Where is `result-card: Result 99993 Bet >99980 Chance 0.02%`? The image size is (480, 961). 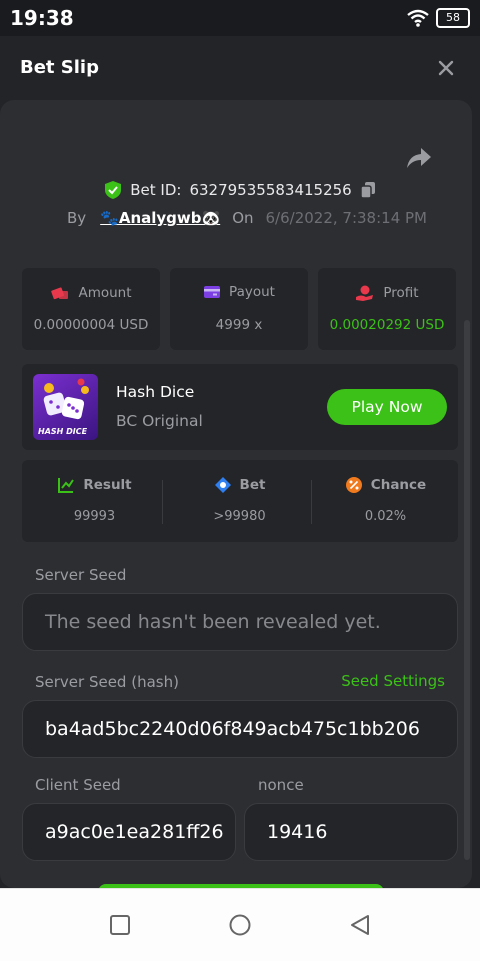 result-card: Result 99993 Bet >99980 Chance 0.02% is located at coordinates (240, 501).